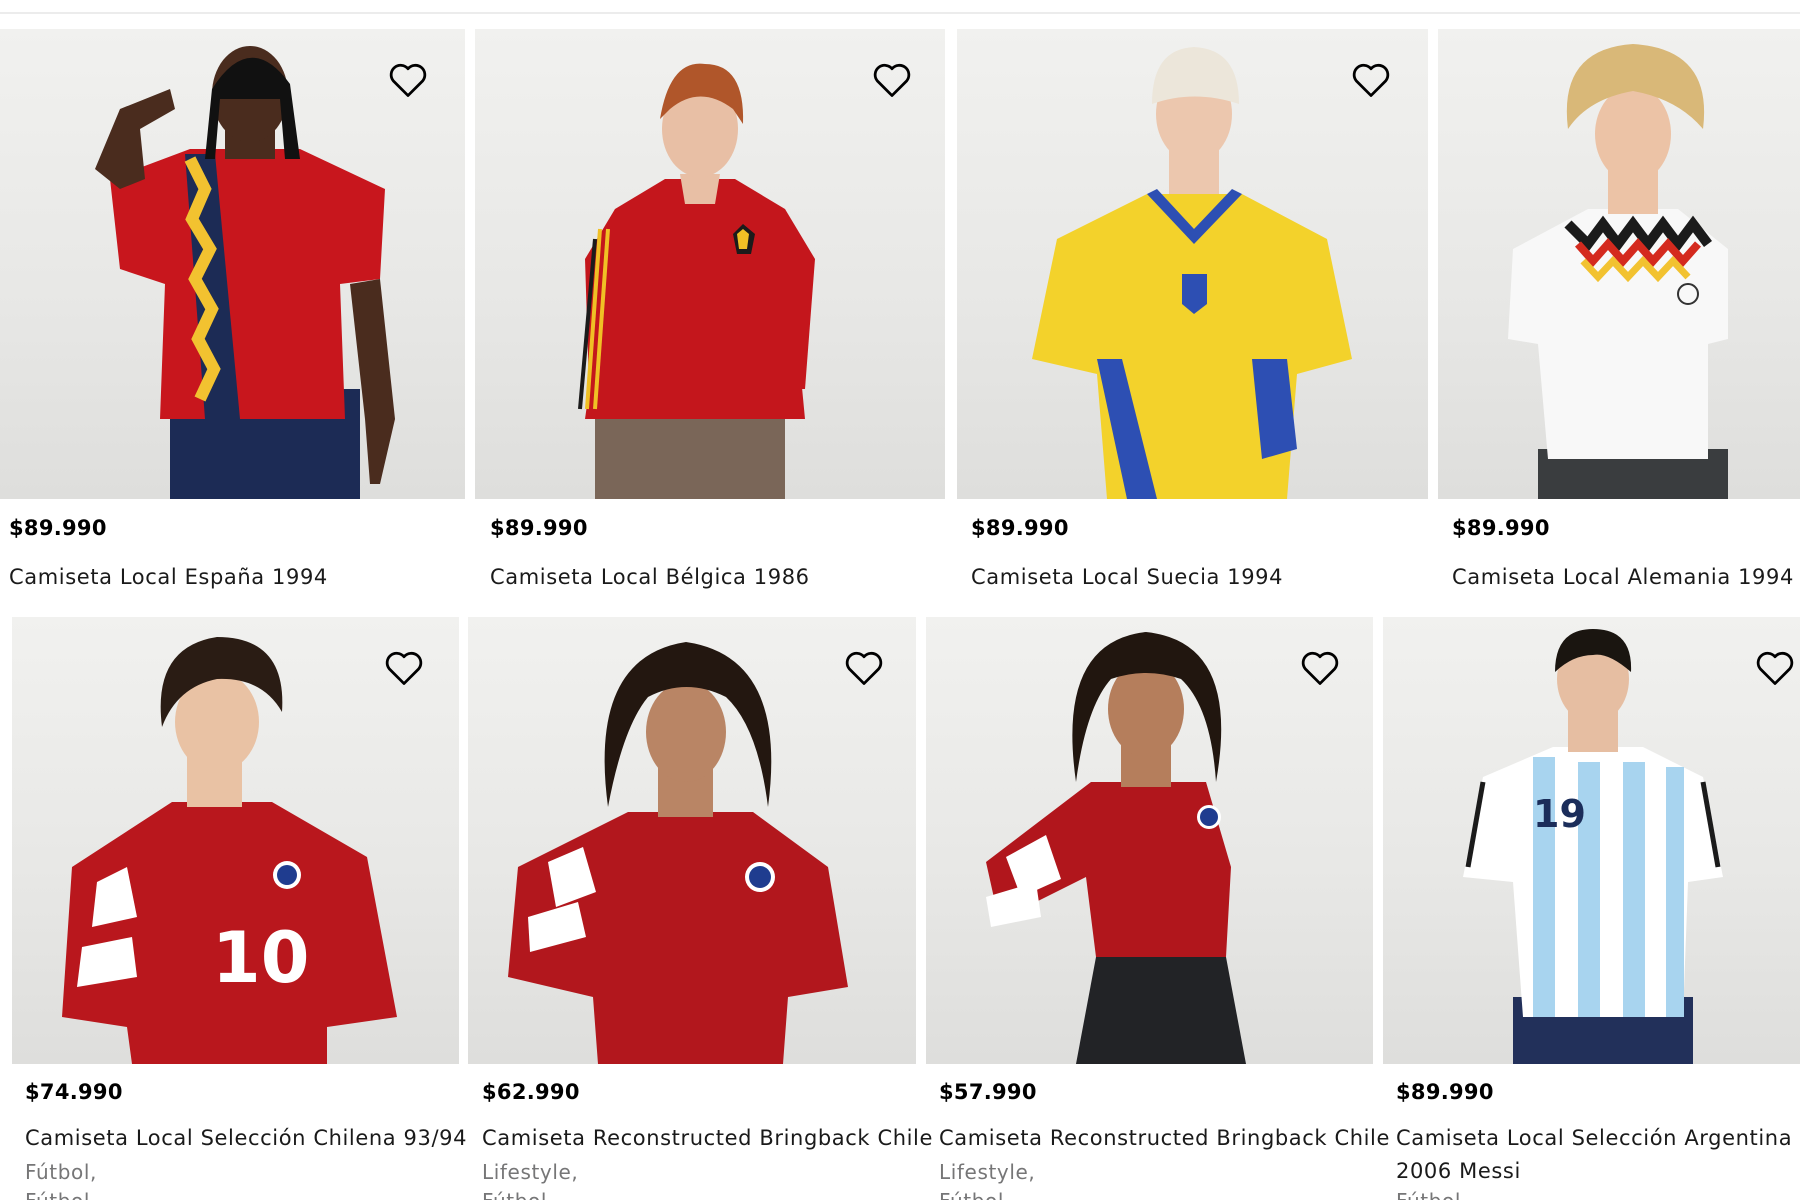  I want to click on svg-text: 10, so click(260, 958).